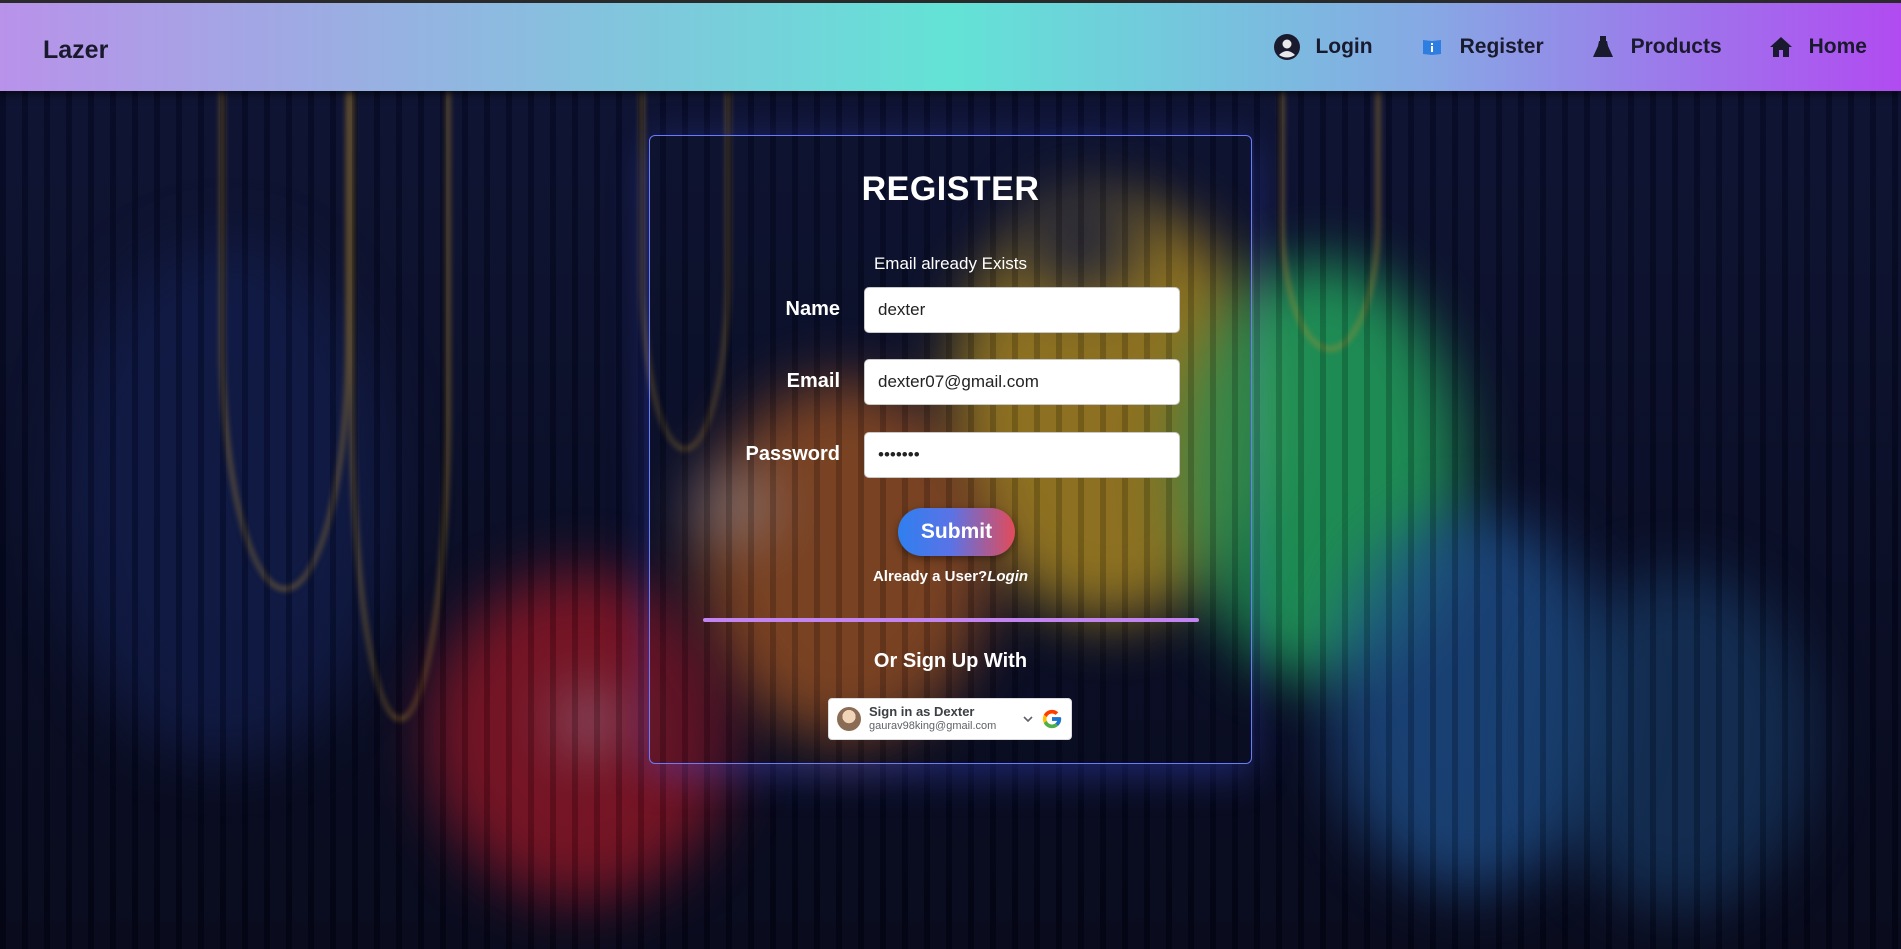  I want to click on submit-button: Submit, so click(956, 532).